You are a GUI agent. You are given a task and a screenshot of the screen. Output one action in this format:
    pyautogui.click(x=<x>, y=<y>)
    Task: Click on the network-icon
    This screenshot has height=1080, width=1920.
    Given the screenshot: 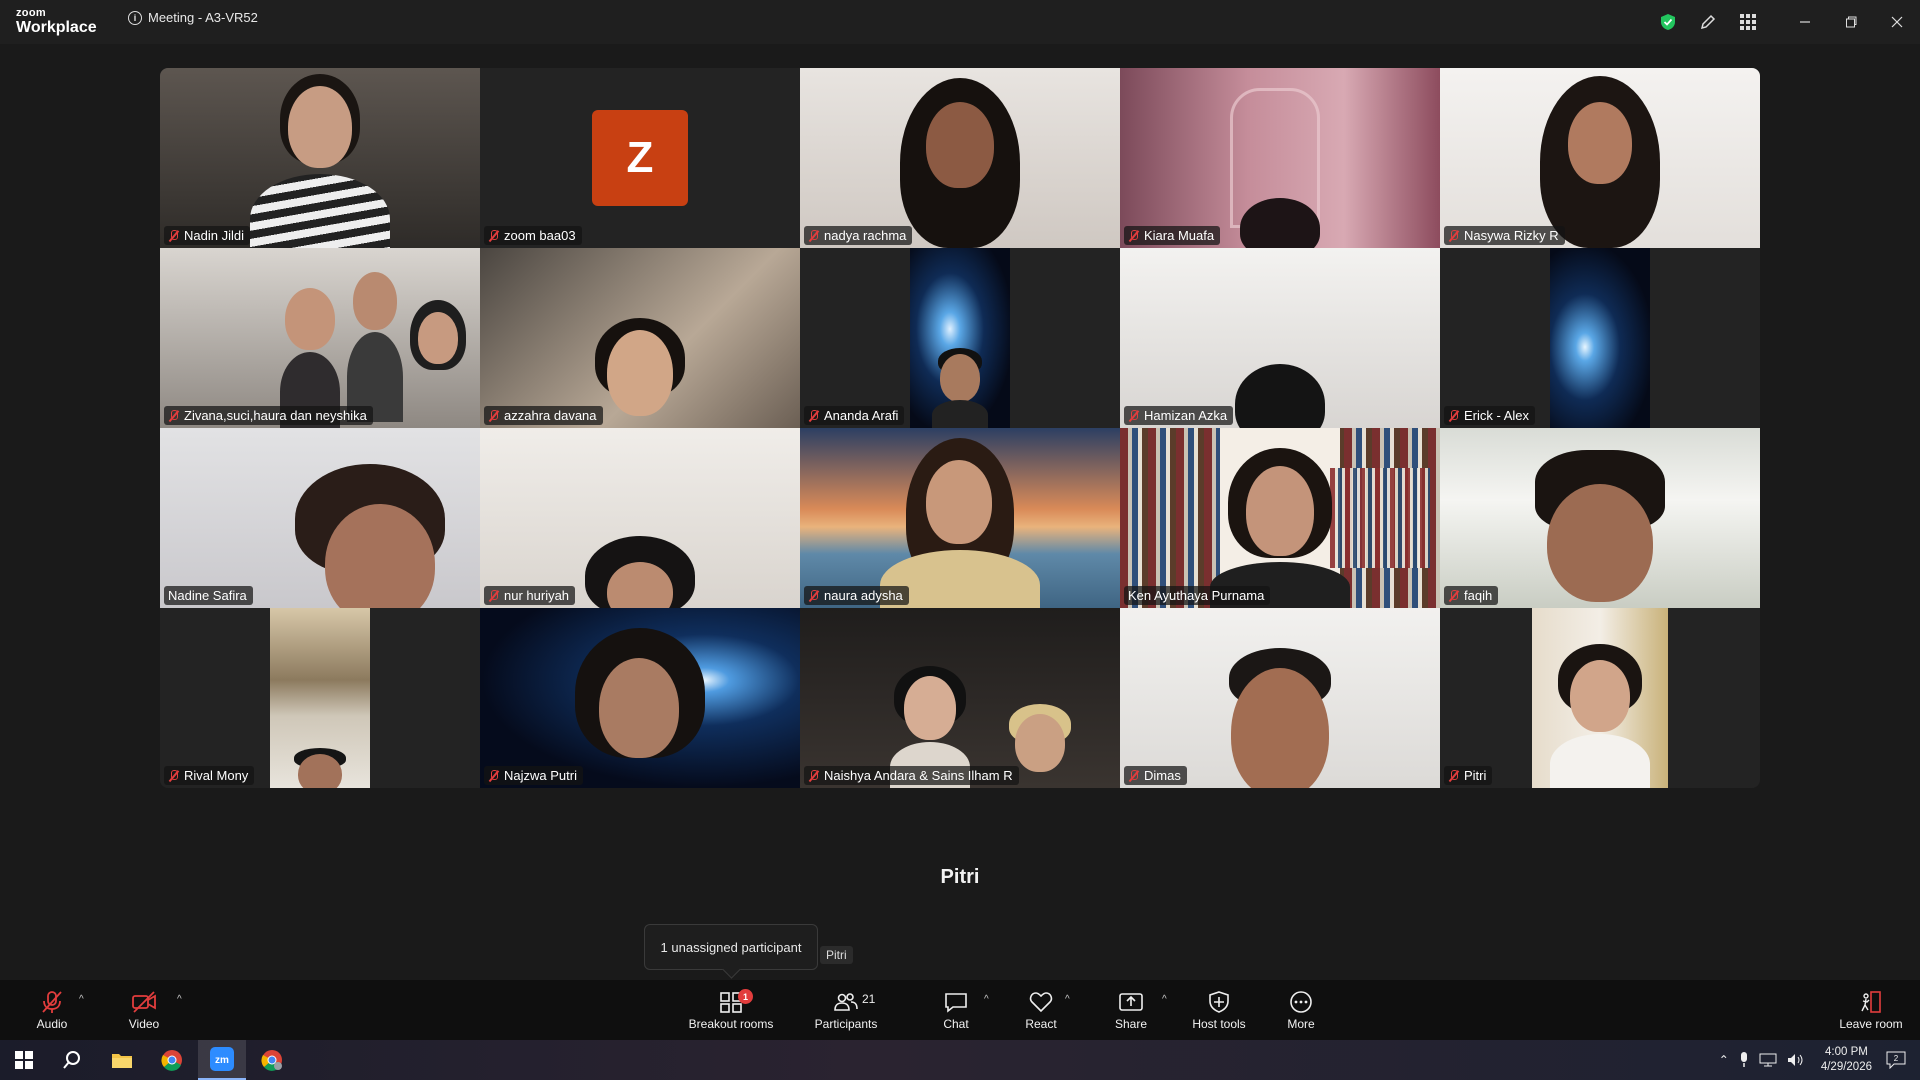 What is the action you would take?
    pyautogui.click(x=1768, y=1060)
    